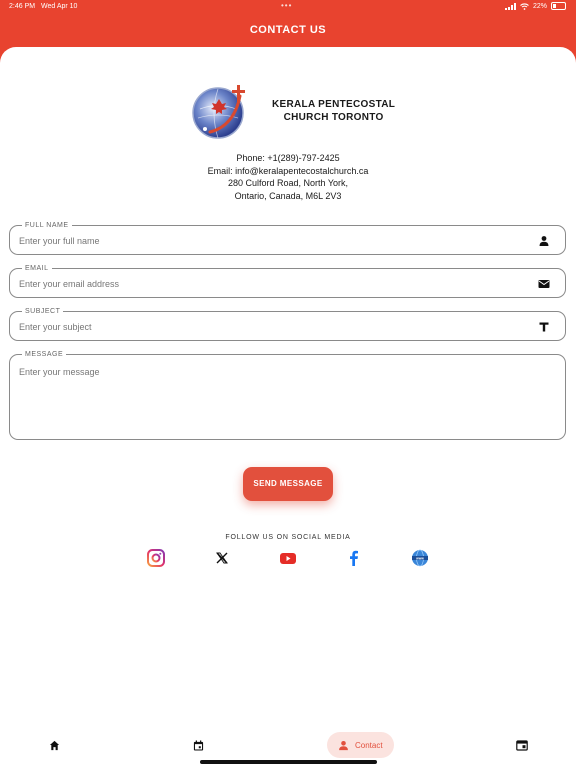 The width and height of the screenshot is (576, 768). I want to click on status-icons: 22%, so click(535, 6).